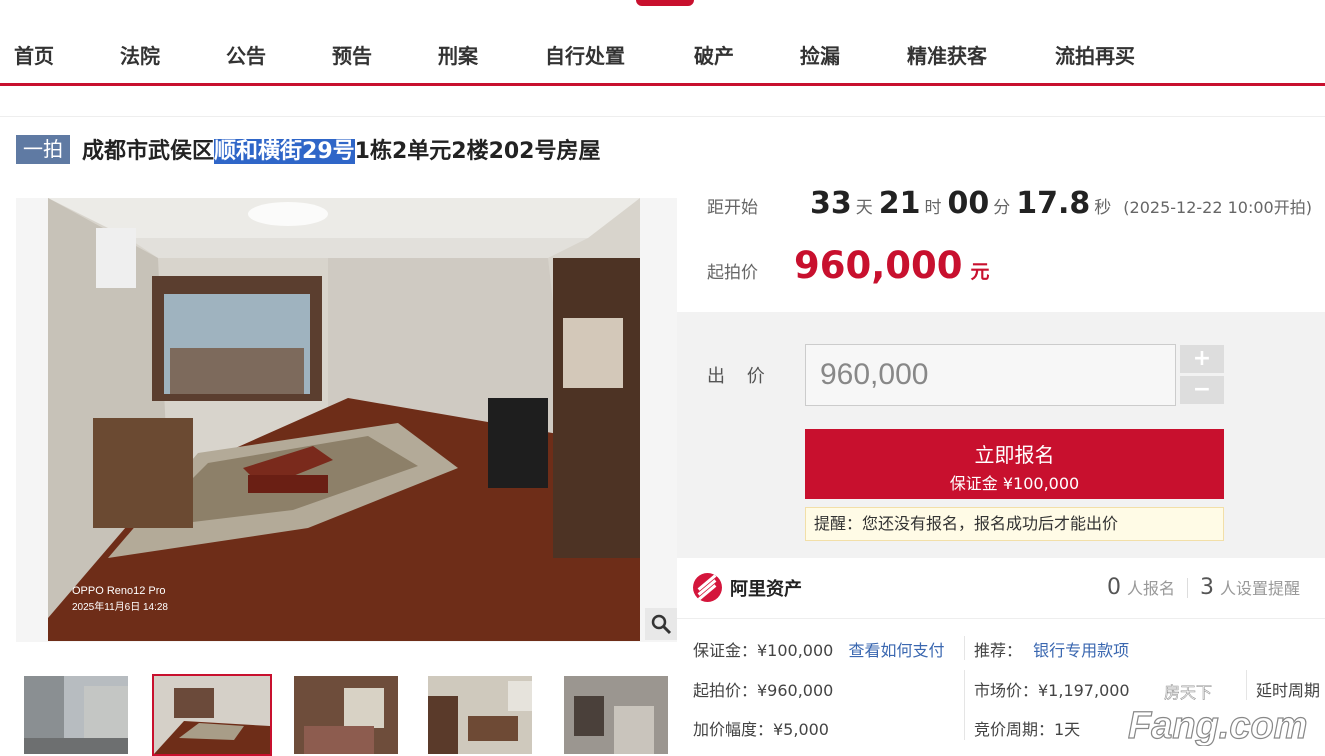 This screenshot has width=1325, height=756. Describe the element at coordinates (246, 54) in the screenshot. I see `nav-notice: 公告` at that location.